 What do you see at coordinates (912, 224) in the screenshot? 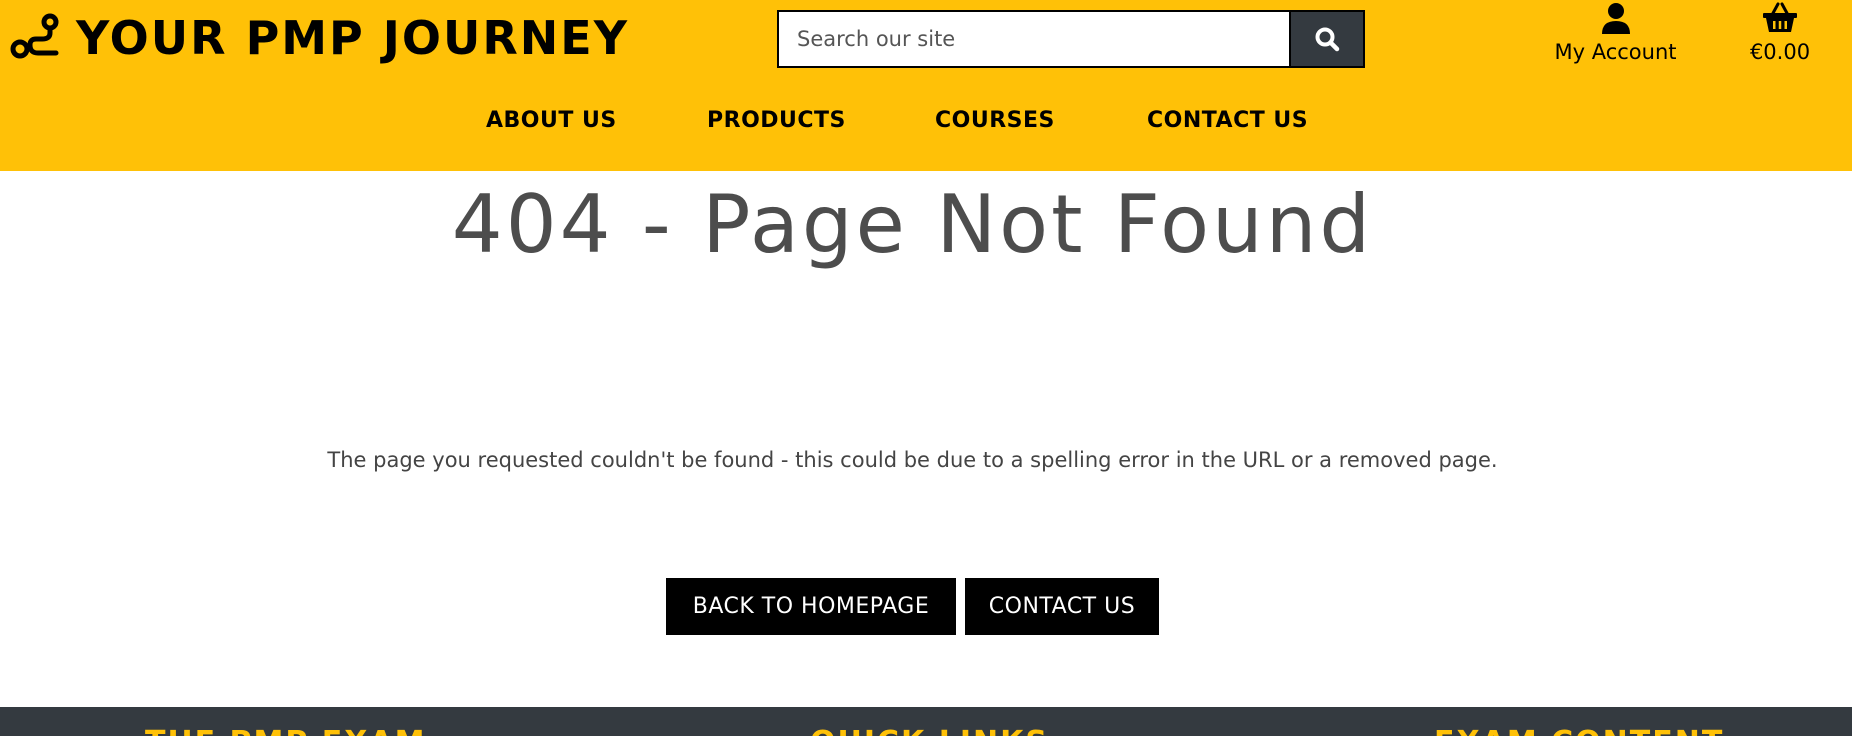
I see `page-title: 404 - Page Not Found` at bounding box center [912, 224].